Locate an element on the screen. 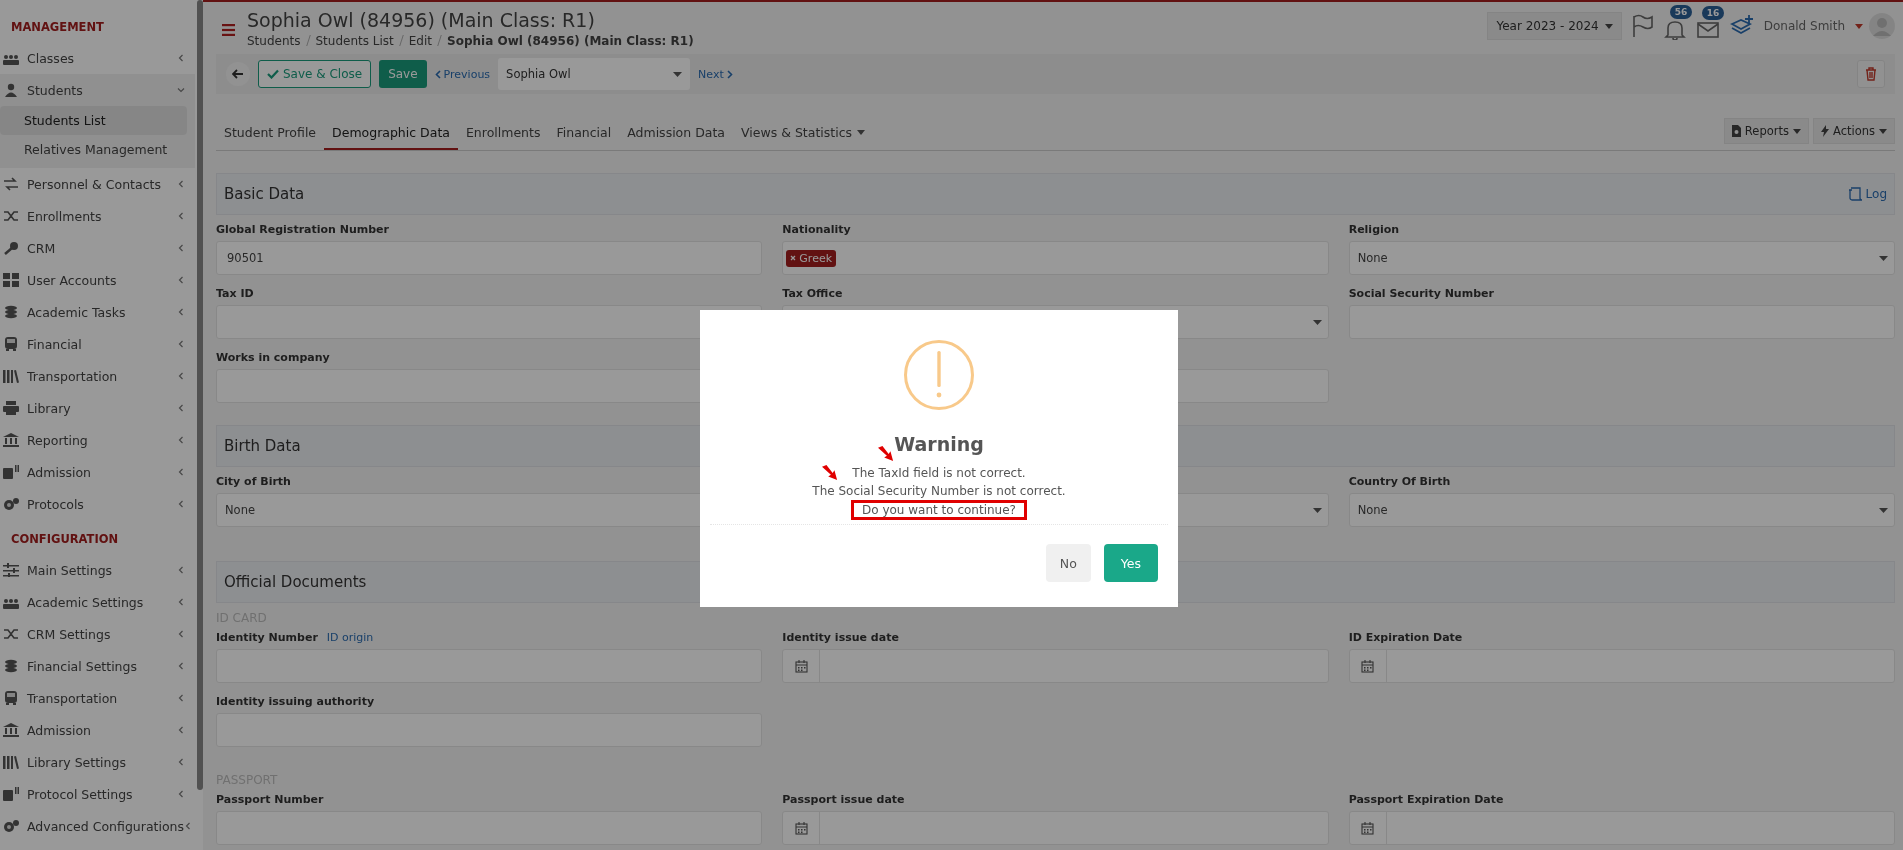  sidebar-item: Main Settings is located at coordinates (97, 570).